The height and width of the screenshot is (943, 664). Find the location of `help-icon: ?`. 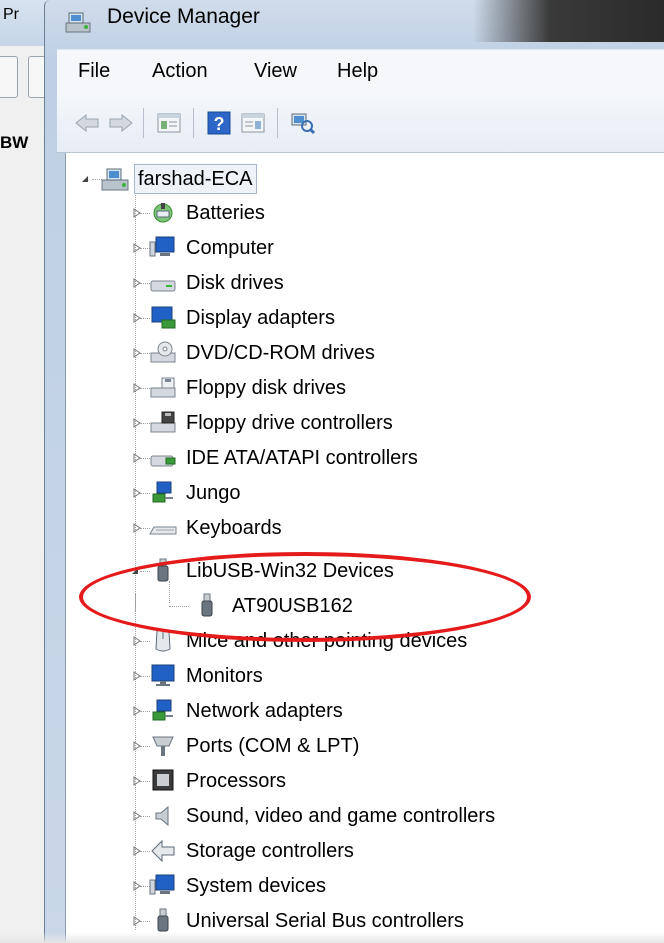

help-icon: ? is located at coordinates (219, 123).